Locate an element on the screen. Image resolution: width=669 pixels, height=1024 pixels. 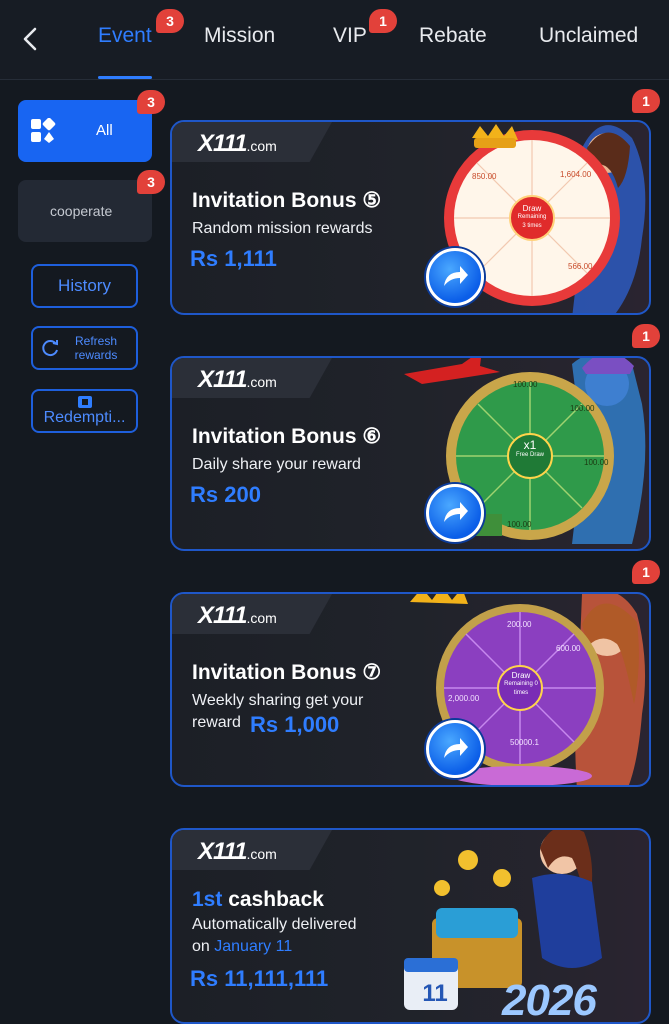
card-subtitle-line1: Automatically delivered is located at coordinates (274, 924).